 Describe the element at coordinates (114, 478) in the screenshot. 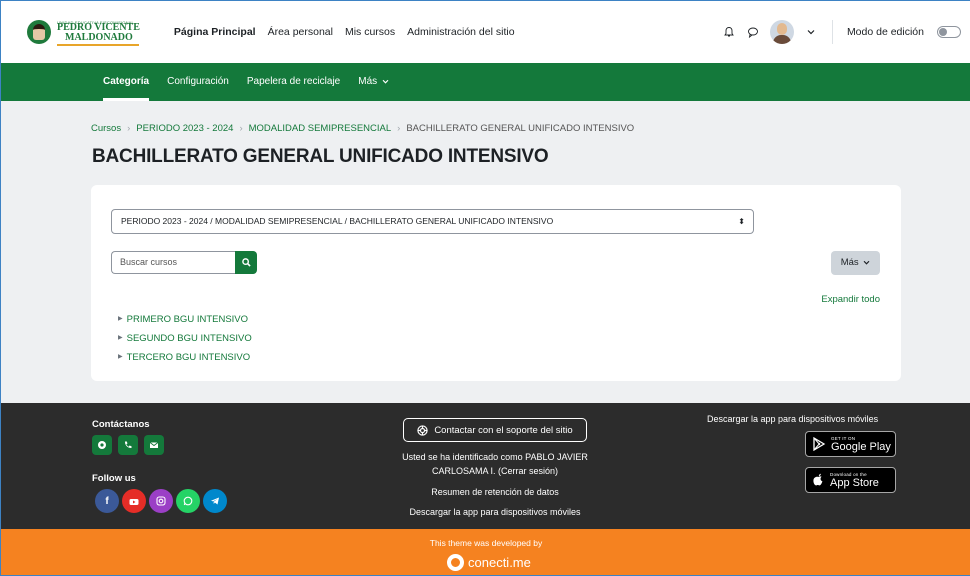

I see `follow-title: Follow us` at that location.